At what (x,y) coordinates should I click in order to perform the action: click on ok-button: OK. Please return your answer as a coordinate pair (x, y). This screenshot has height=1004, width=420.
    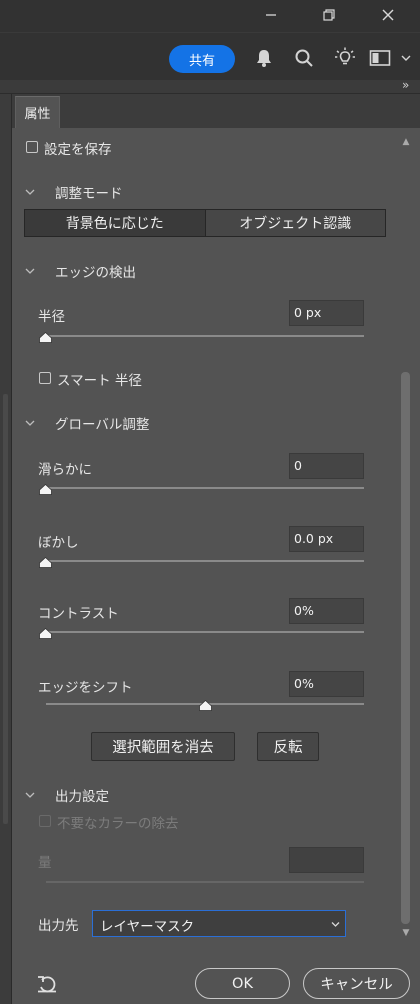
    Looking at the image, I should click on (242, 983).